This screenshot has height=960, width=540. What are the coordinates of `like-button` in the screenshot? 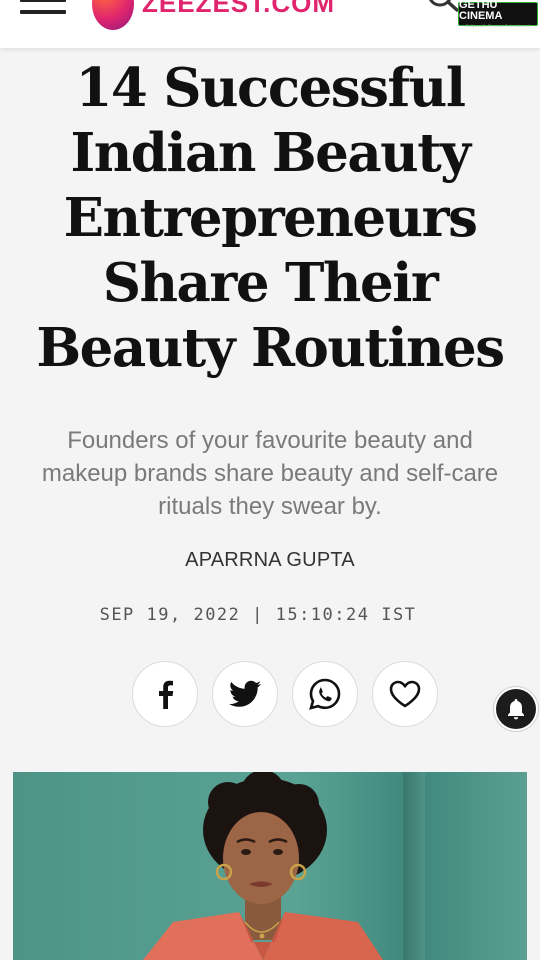 It's located at (405, 694).